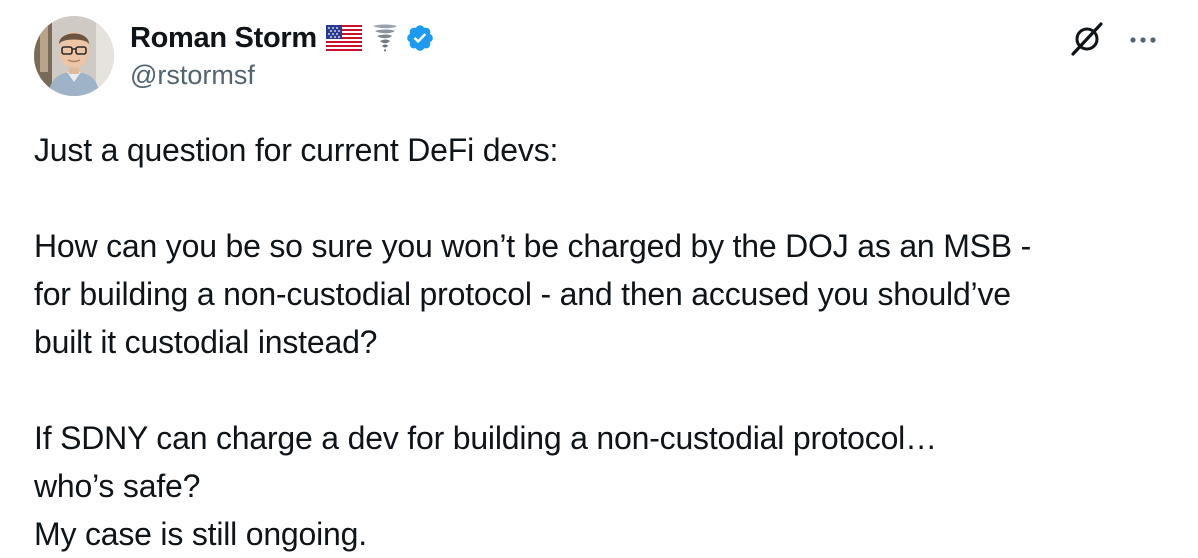 This screenshot has height=558, width=1198. I want to click on more-options-button, so click(1143, 41).